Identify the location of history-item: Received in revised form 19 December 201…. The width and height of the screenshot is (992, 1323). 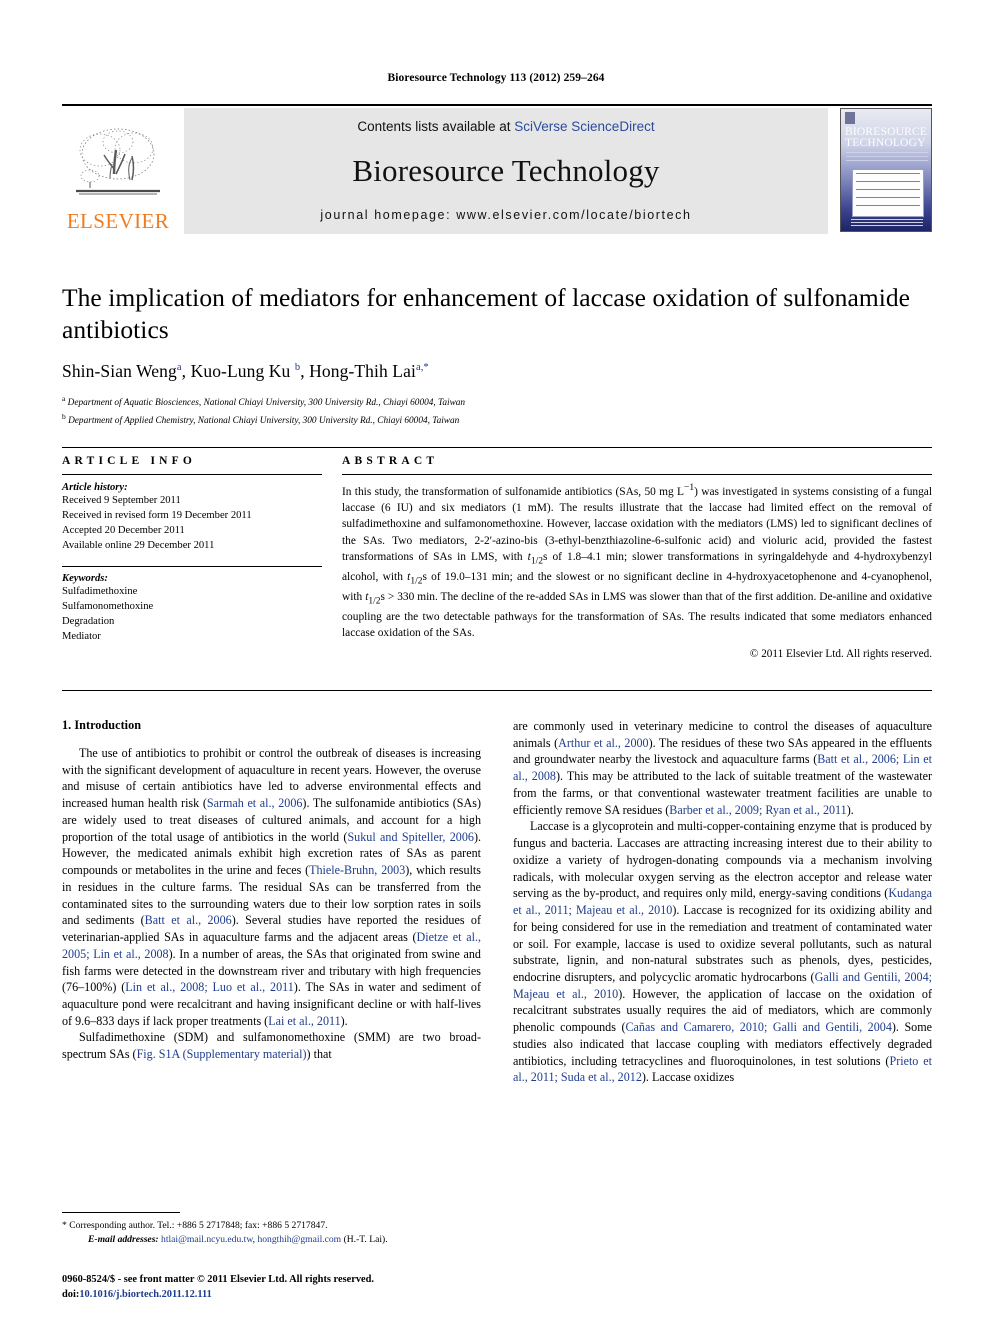
(157, 516).